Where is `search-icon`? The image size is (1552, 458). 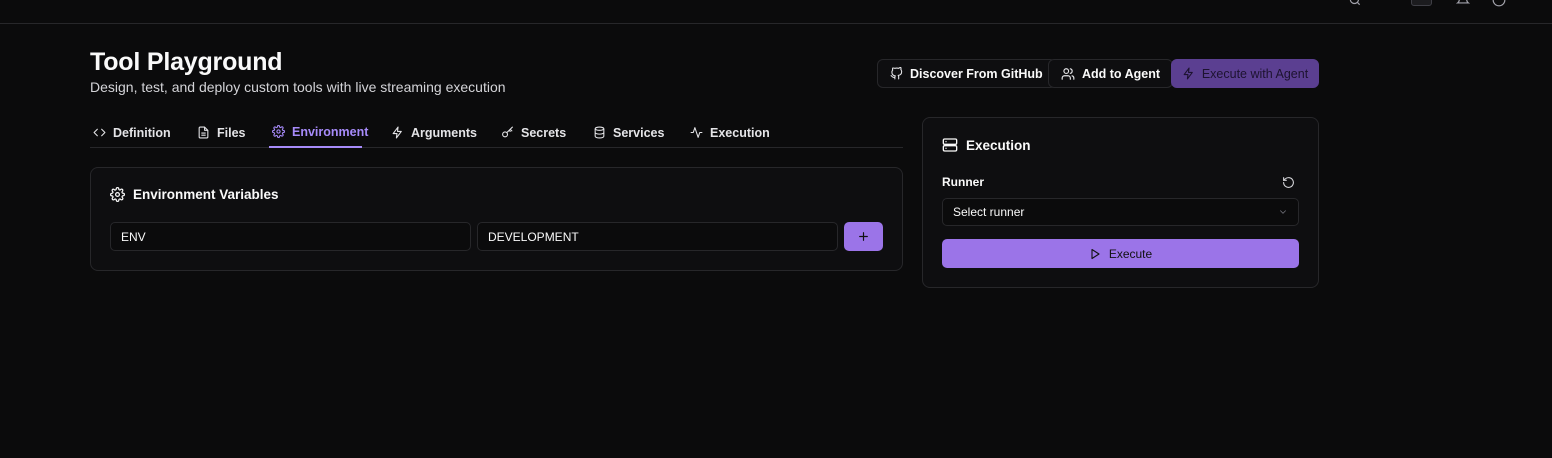
search-icon is located at coordinates (1355, 3).